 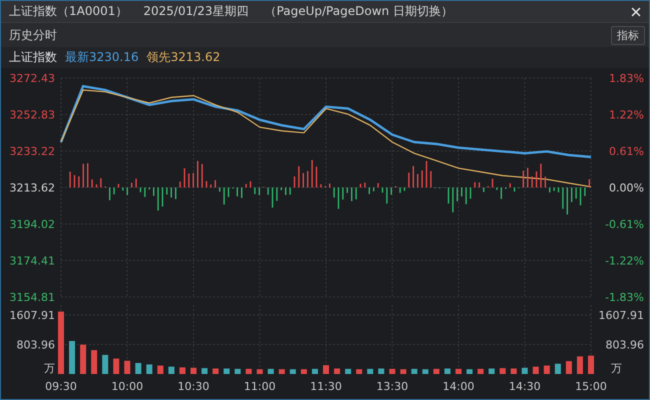 What do you see at coordinates (32, 224) in the screenshot?
I see `price-axis-label: 3194.02` at bounding box center [32, 224].